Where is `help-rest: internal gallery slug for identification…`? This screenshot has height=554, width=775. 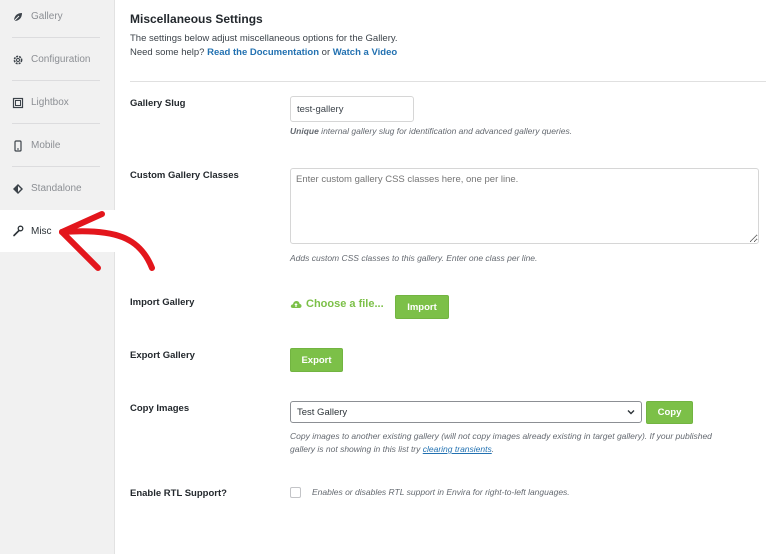
help-rest: internal gallery slug for identification… is located at coordinates (445, 131).